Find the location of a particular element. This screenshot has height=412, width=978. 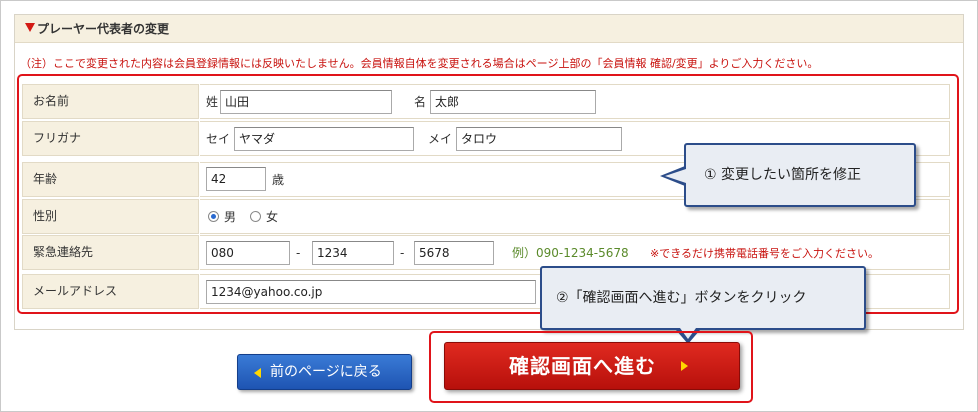

arrow-left-icon is located at coordinates (257, 373).